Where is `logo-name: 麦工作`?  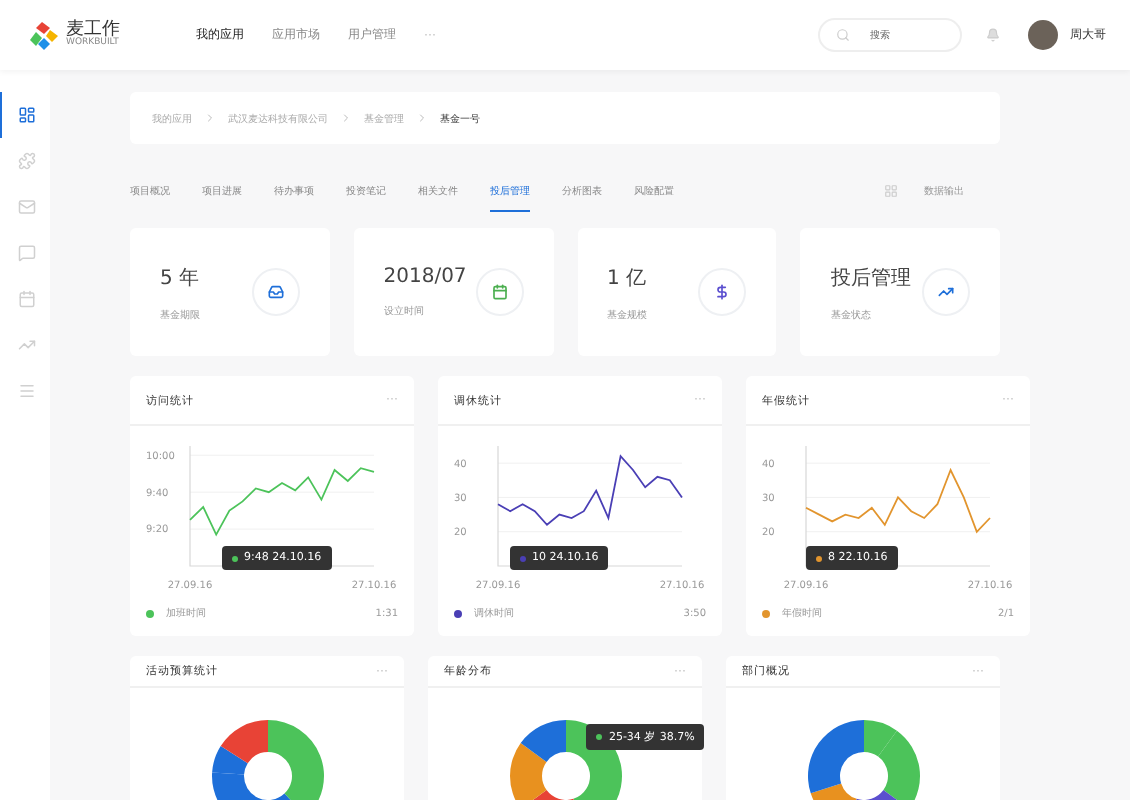 logo-name: 麦工作 is located at coordinates (93, 30).